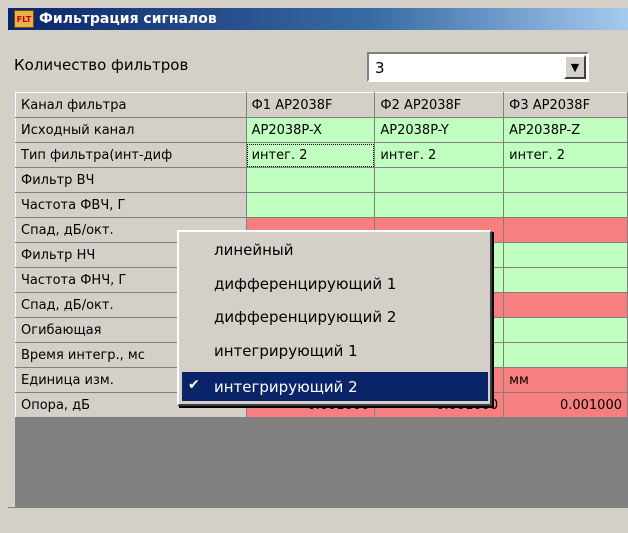 The width and height of the screenshot is (628, 533). I want to click on title-bar: FLT Фильтрация сигналов, so click(318, 19).